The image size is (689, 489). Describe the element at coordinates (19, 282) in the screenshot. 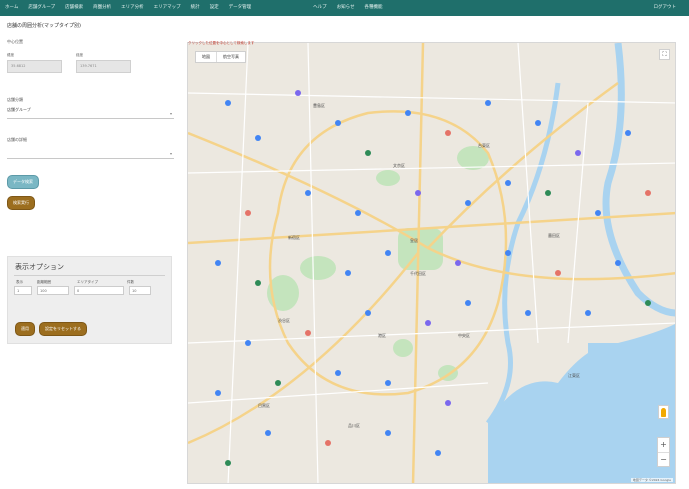

I see `option-label-display: 表示` at that location.